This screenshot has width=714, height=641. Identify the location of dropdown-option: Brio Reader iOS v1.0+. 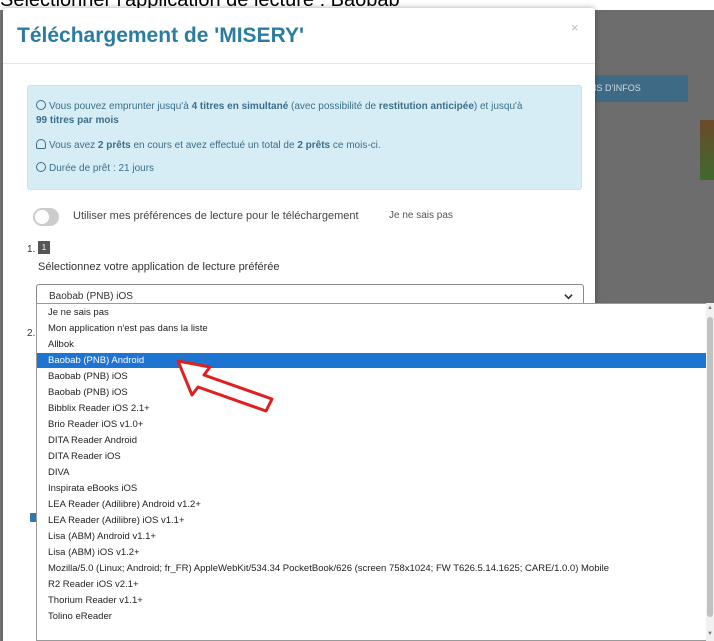
(371, 424).